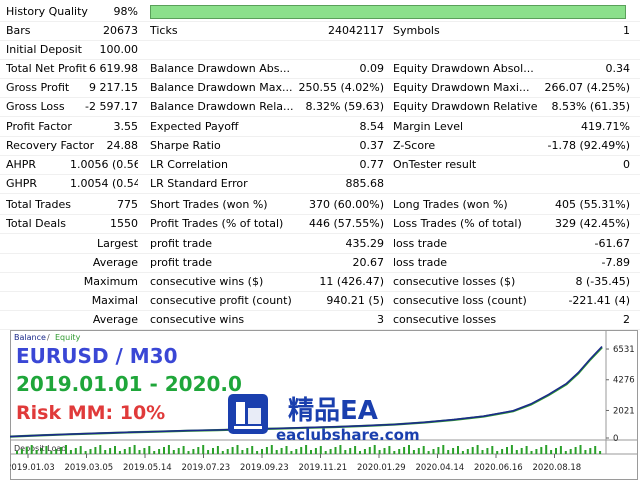 The height and width of the screenshot is (483, 640). What do you see at coordinates (557, 468) in the screenshot?
I see `x-tick-label: 2020.08.18` at bounding box center [557, 468].